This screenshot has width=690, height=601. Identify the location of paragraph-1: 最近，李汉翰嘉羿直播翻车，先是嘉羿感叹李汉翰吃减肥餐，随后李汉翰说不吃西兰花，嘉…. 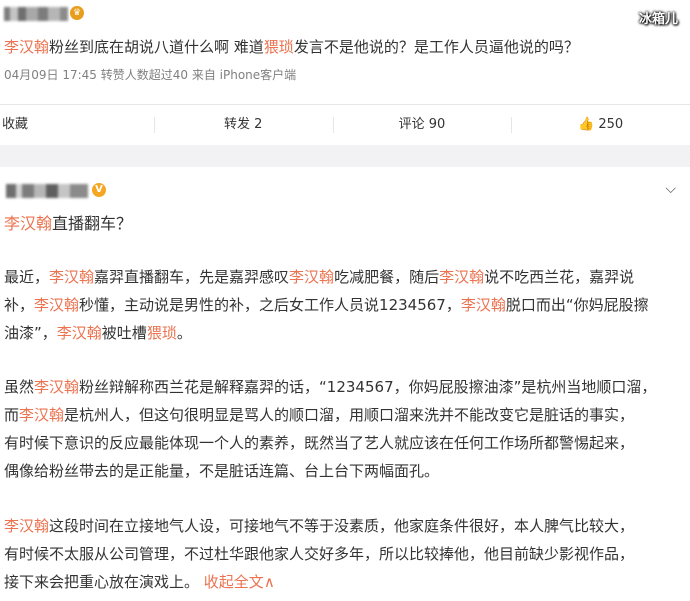
(326, 305).